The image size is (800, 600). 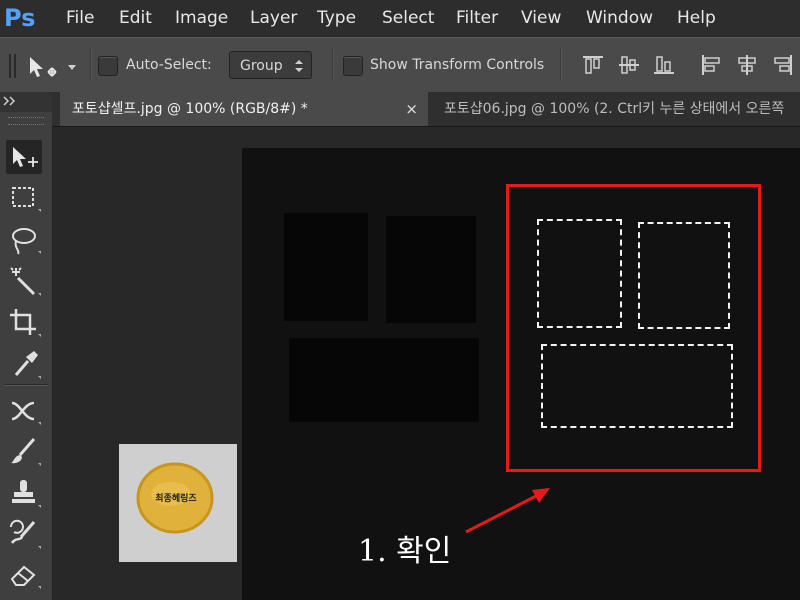 What do you see at coordinates (24, 157) in the screenshot?
I see `move-tool-icon` at bounding box center [24, 157].